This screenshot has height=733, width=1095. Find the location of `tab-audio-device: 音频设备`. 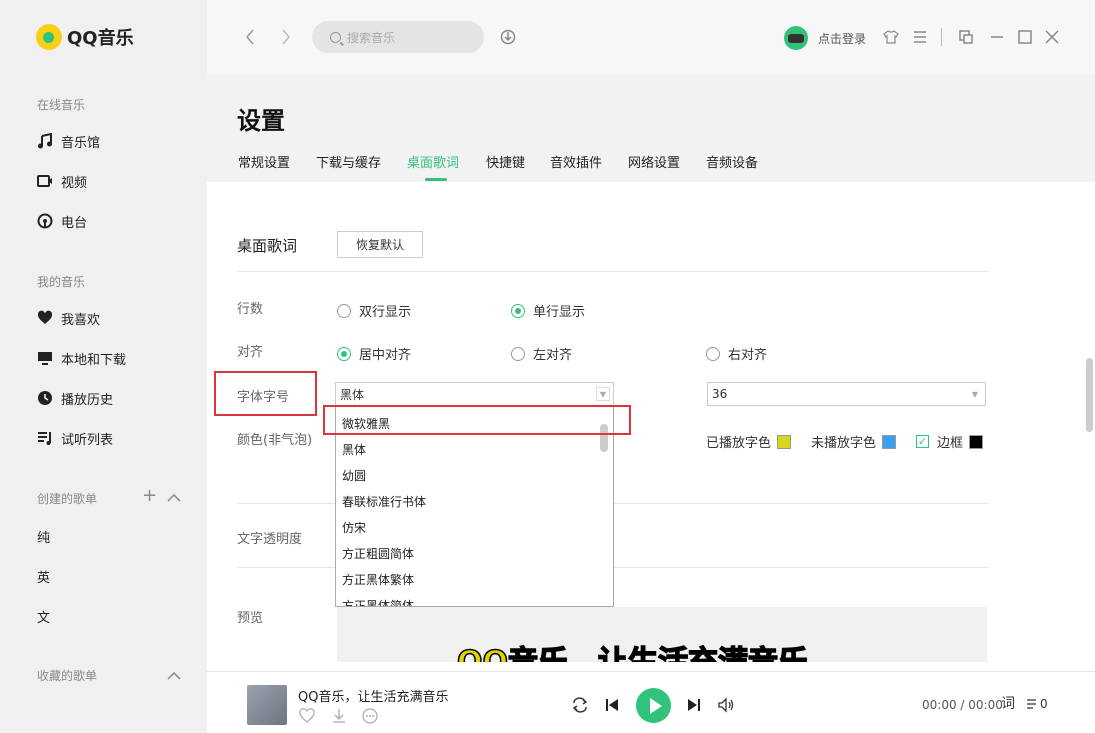

tab-audio-device: 音频设备 is located at coordinates (732, 161).